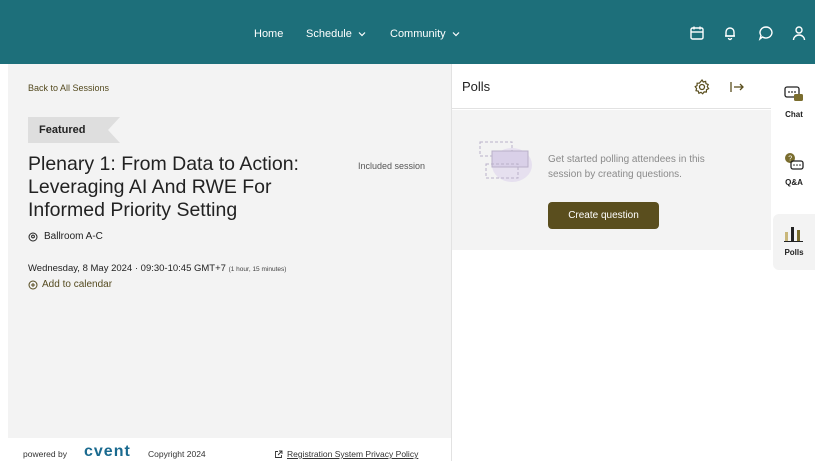 The width and height of the screenshot is (815, 461). I want to click on top-nav: Home Schedule Community, so click(407, 32).